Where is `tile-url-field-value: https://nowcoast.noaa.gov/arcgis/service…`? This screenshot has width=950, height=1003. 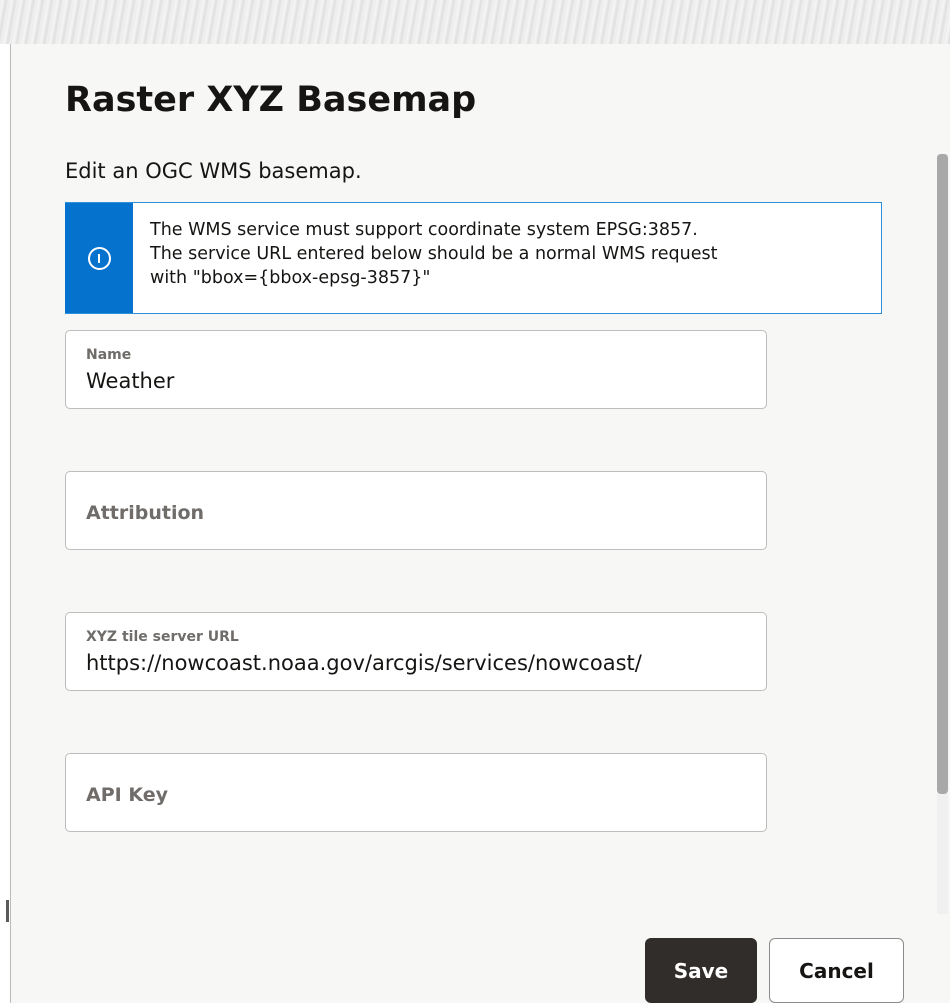 tile-url-field-value: https://nowcoast.noaa.gov/arcgis/service… is located at coordinates (364, 663).